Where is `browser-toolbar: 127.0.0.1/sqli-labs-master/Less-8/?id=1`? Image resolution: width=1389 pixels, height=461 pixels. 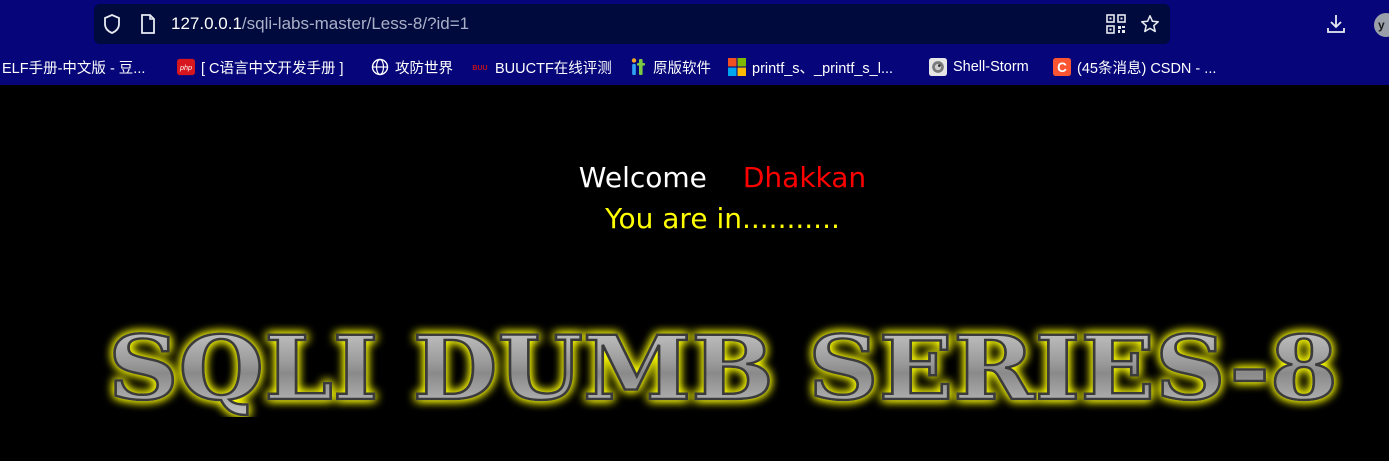 browser-toolbar: 127.0.0.1/sqli-labs-master/Less-8/?id=1 is located at coordinates (694, 24).